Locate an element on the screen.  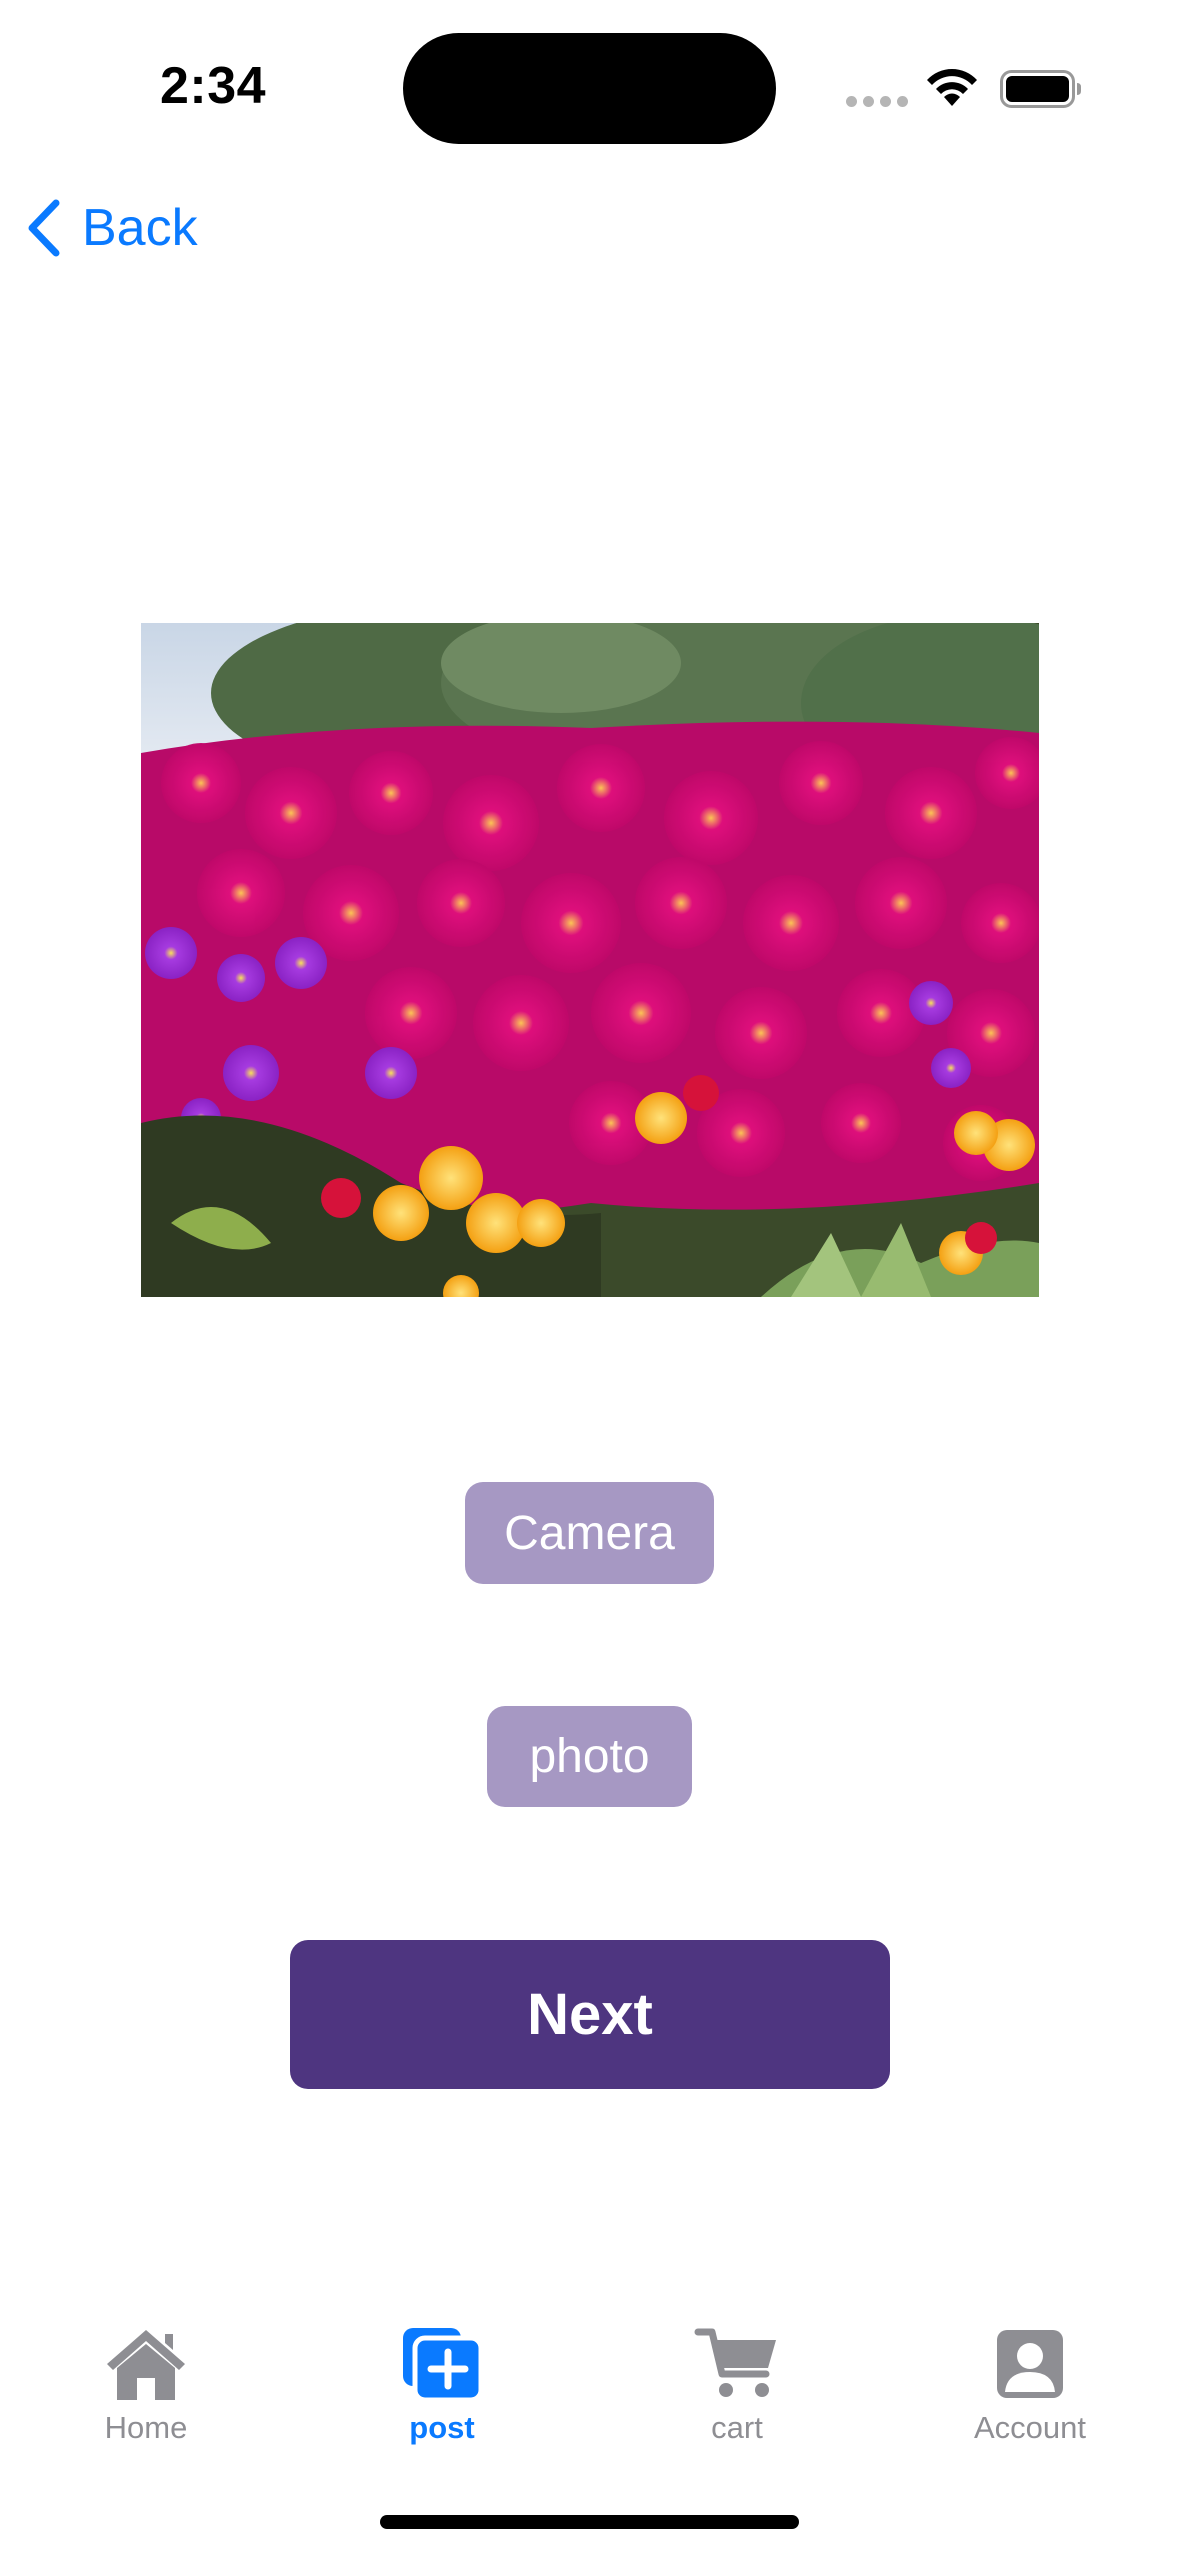
chevron-left-icon is located at coordinates (44, 228).